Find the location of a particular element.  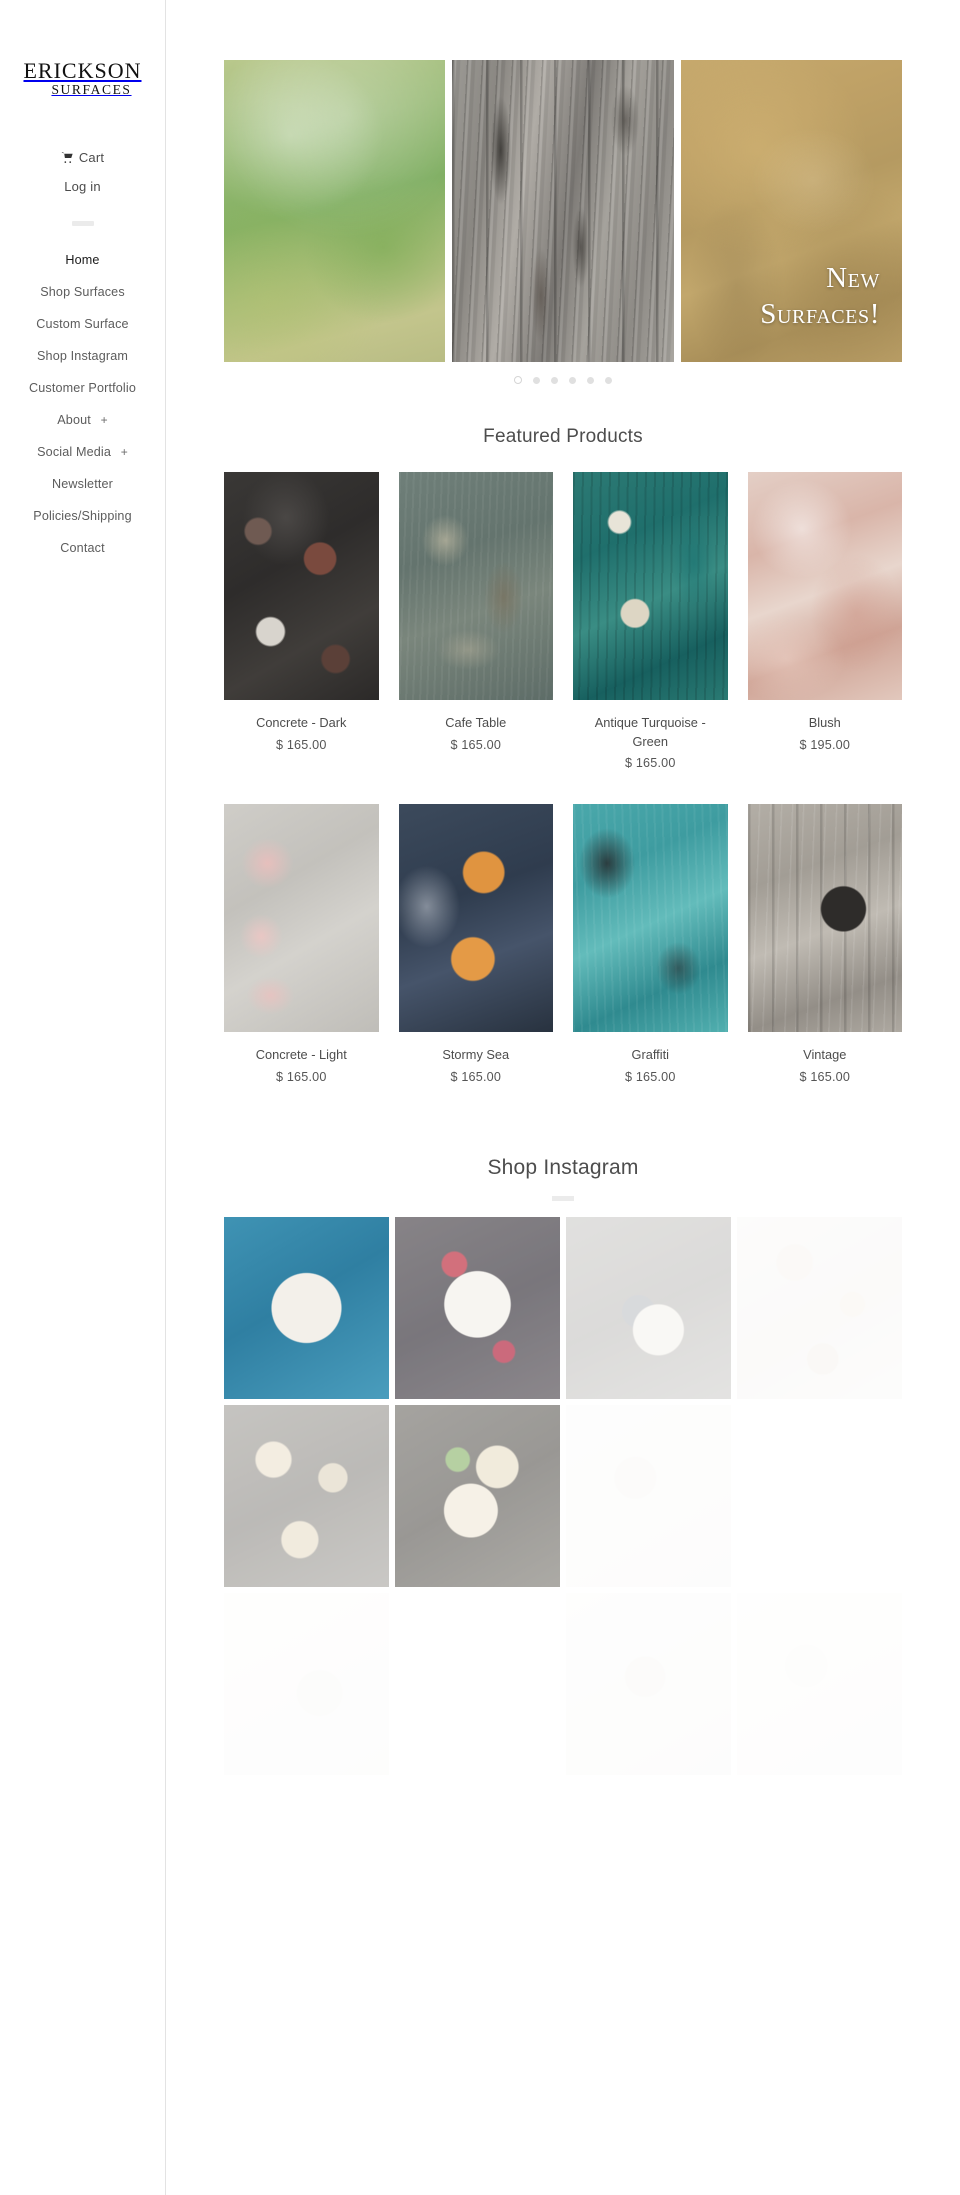

instagram-tile-blue-bowl is located at coordinates (306, 1307).